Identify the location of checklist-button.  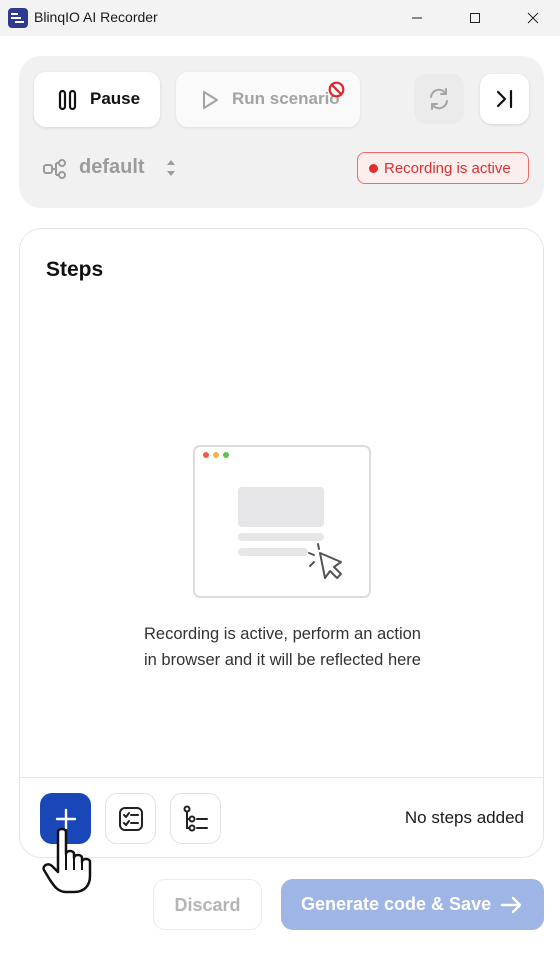
(130, 818).